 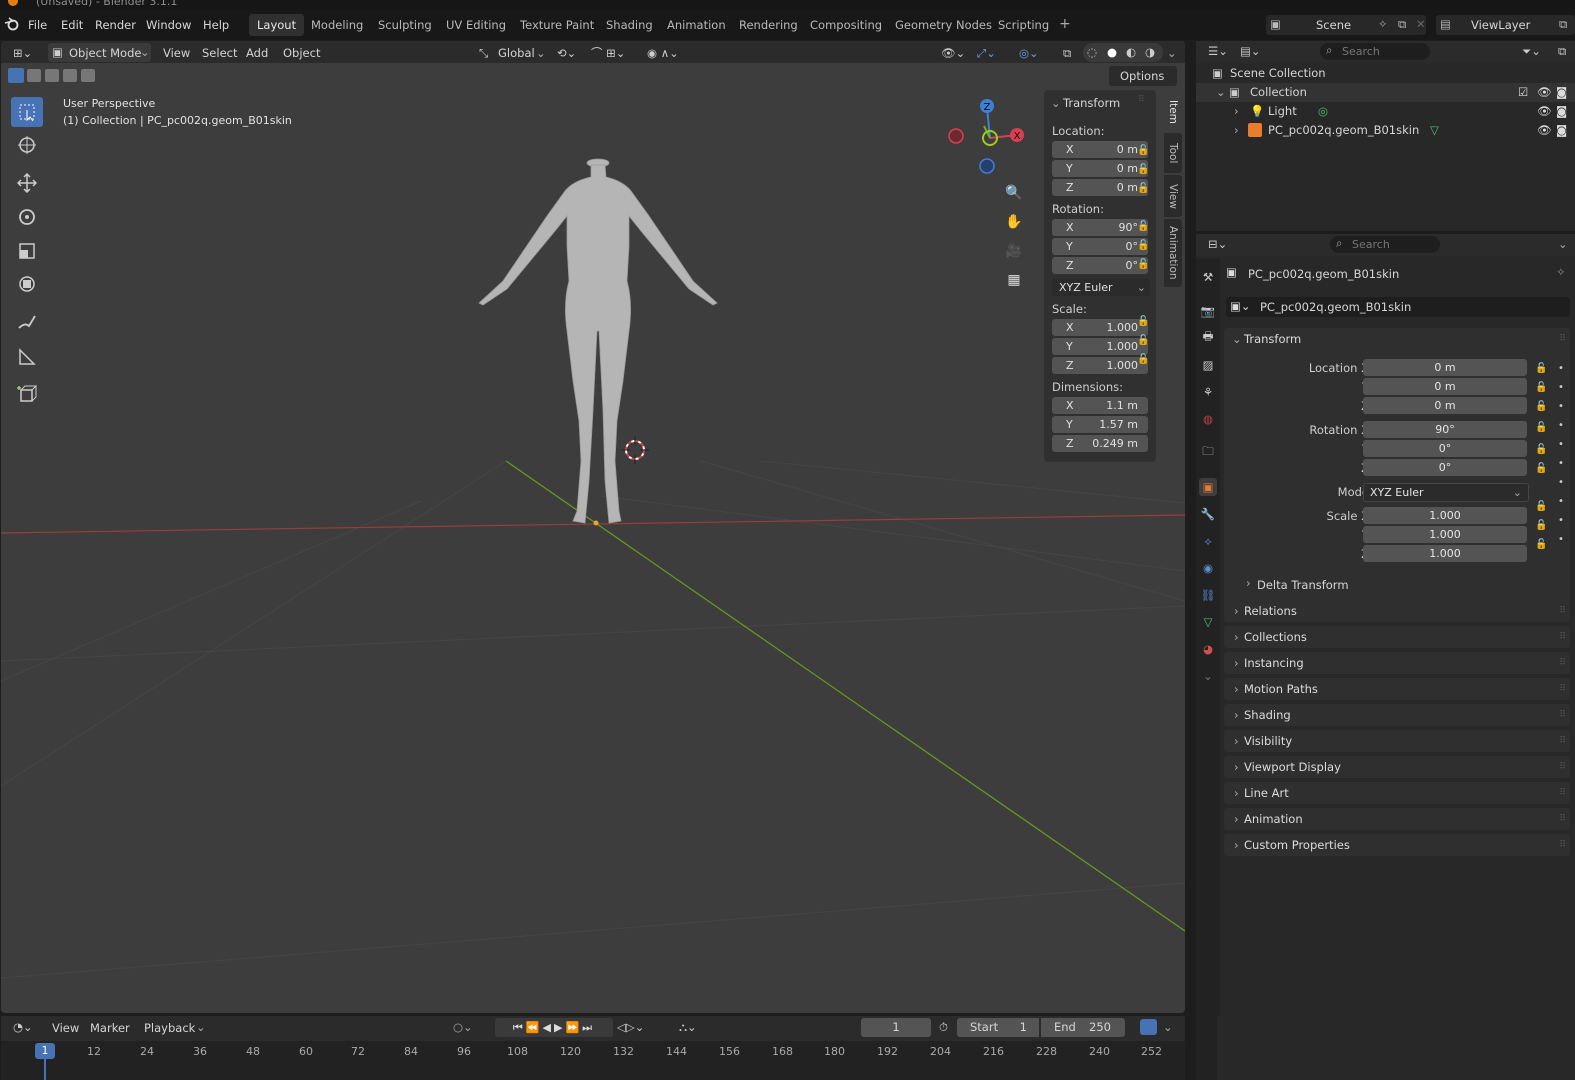 What do you see at coordinates (1208, 541) in the screenshot?
I see `particles-tab-icon: ⟡` at bounding box center [1208, 541].